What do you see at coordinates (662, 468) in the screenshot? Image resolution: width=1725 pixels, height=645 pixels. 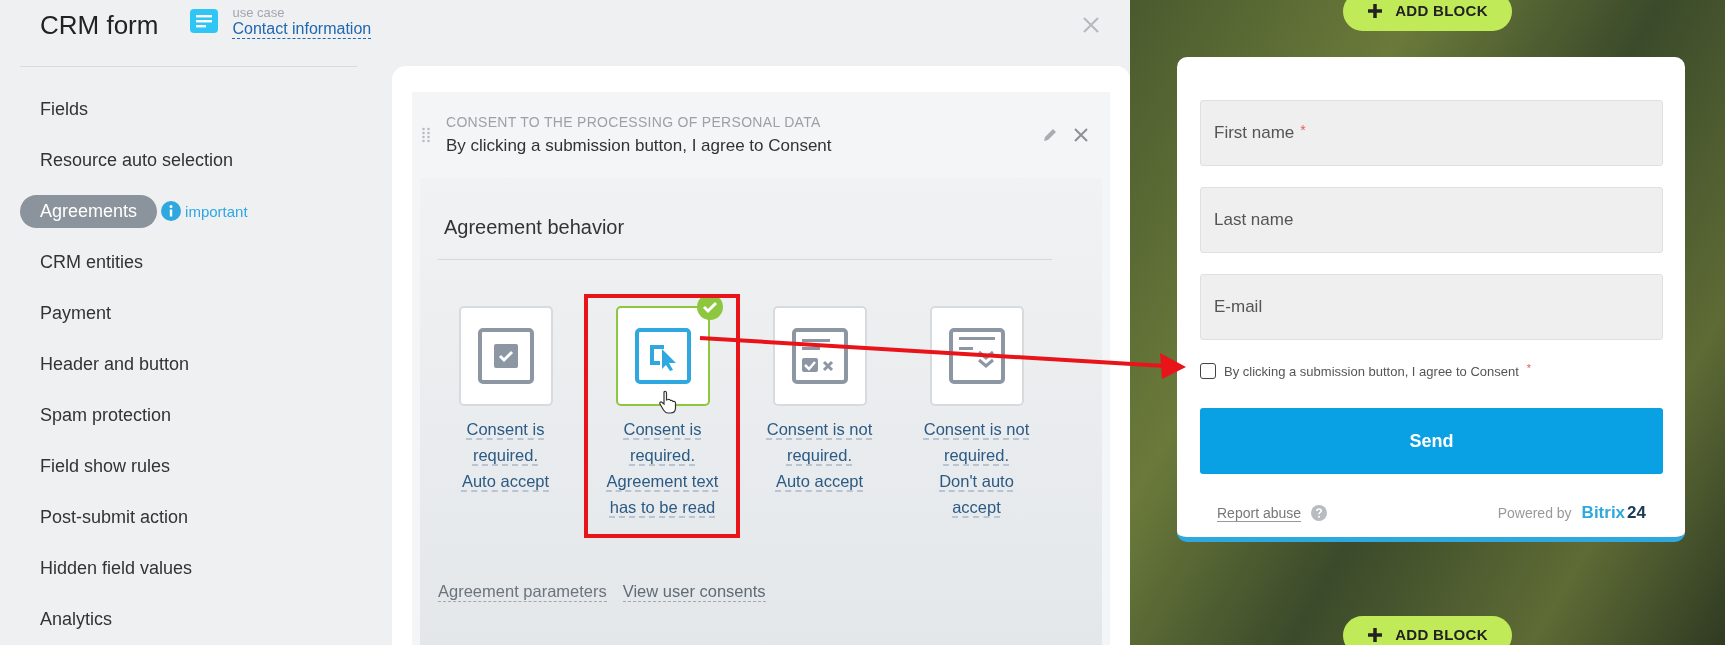 I see `option-label: Consent is required. Agreement text has to be read` at bounding box center [662, 468].